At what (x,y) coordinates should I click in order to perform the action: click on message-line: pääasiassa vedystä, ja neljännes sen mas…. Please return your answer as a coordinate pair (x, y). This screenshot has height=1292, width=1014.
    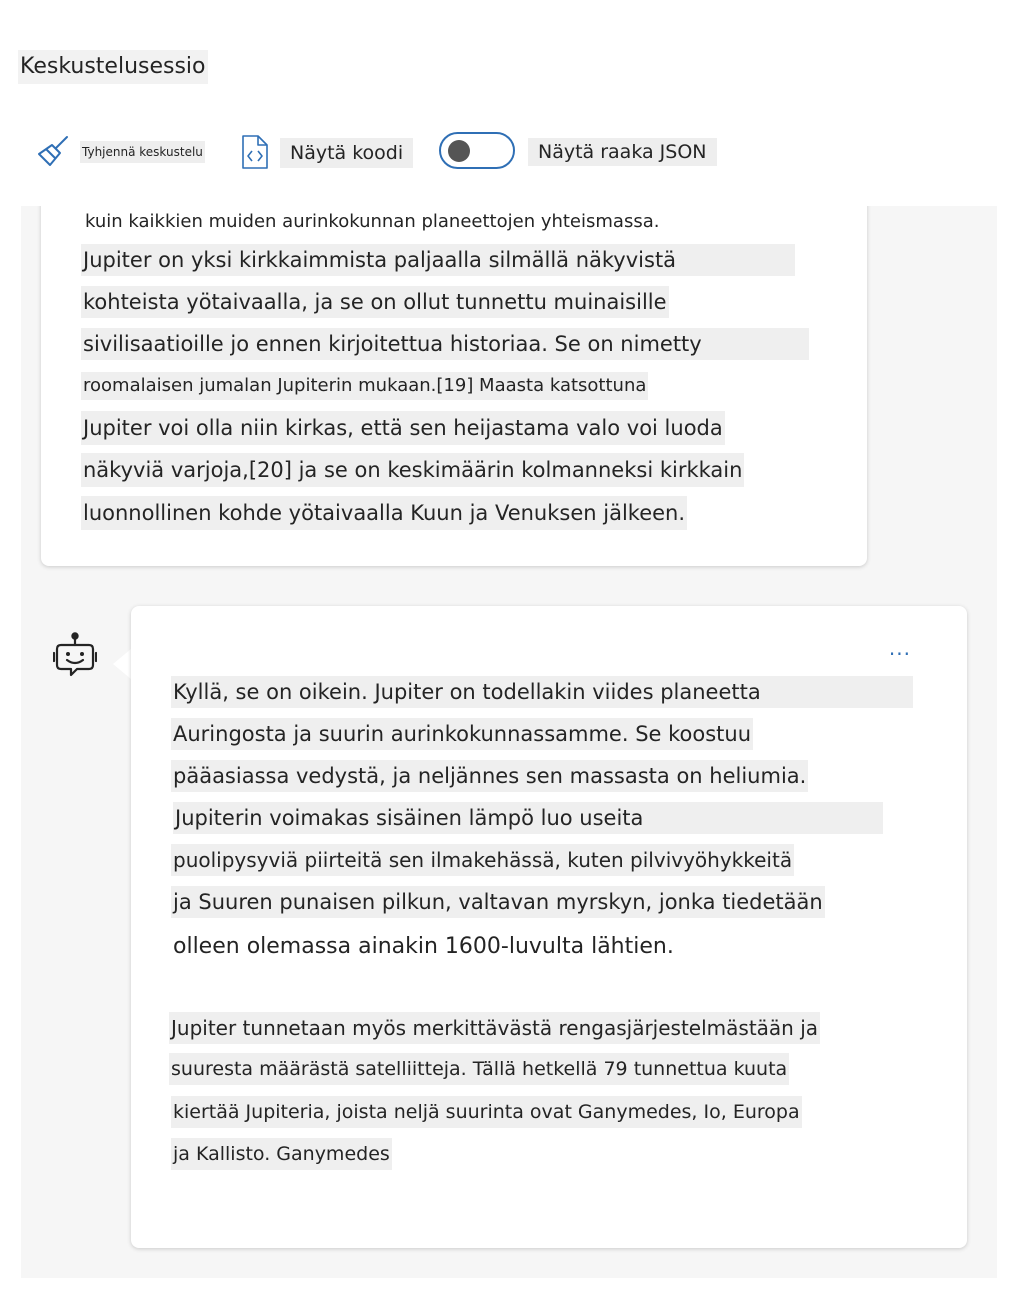
    Looking at the image, I should click on (490, 776).